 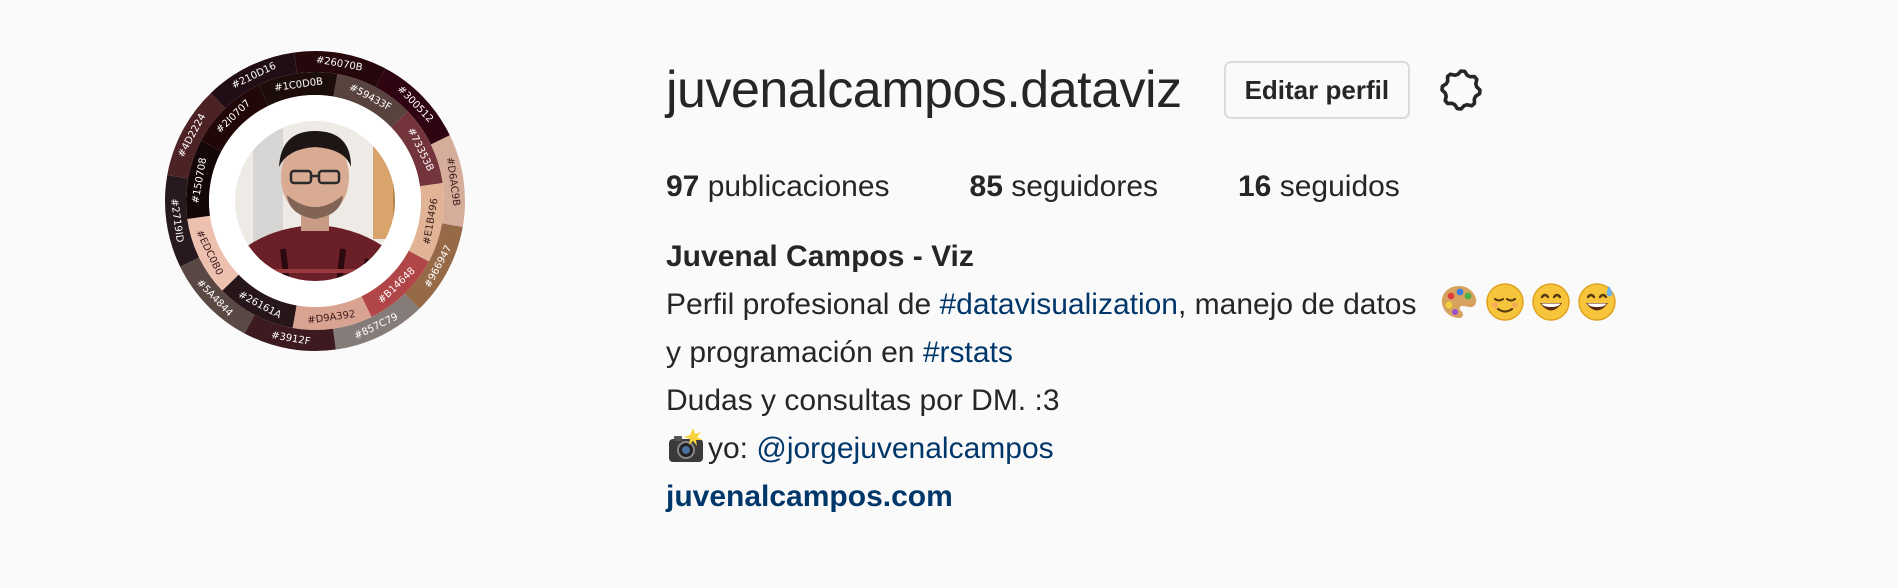 I want to click on hashtag-link: #rstats, so click(x=968, y=352).